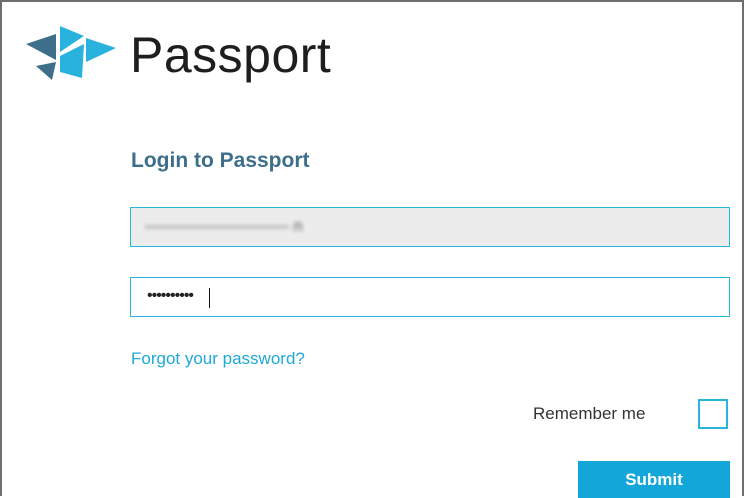  I want to click on remember-me-checkbox, so click(713, 414).